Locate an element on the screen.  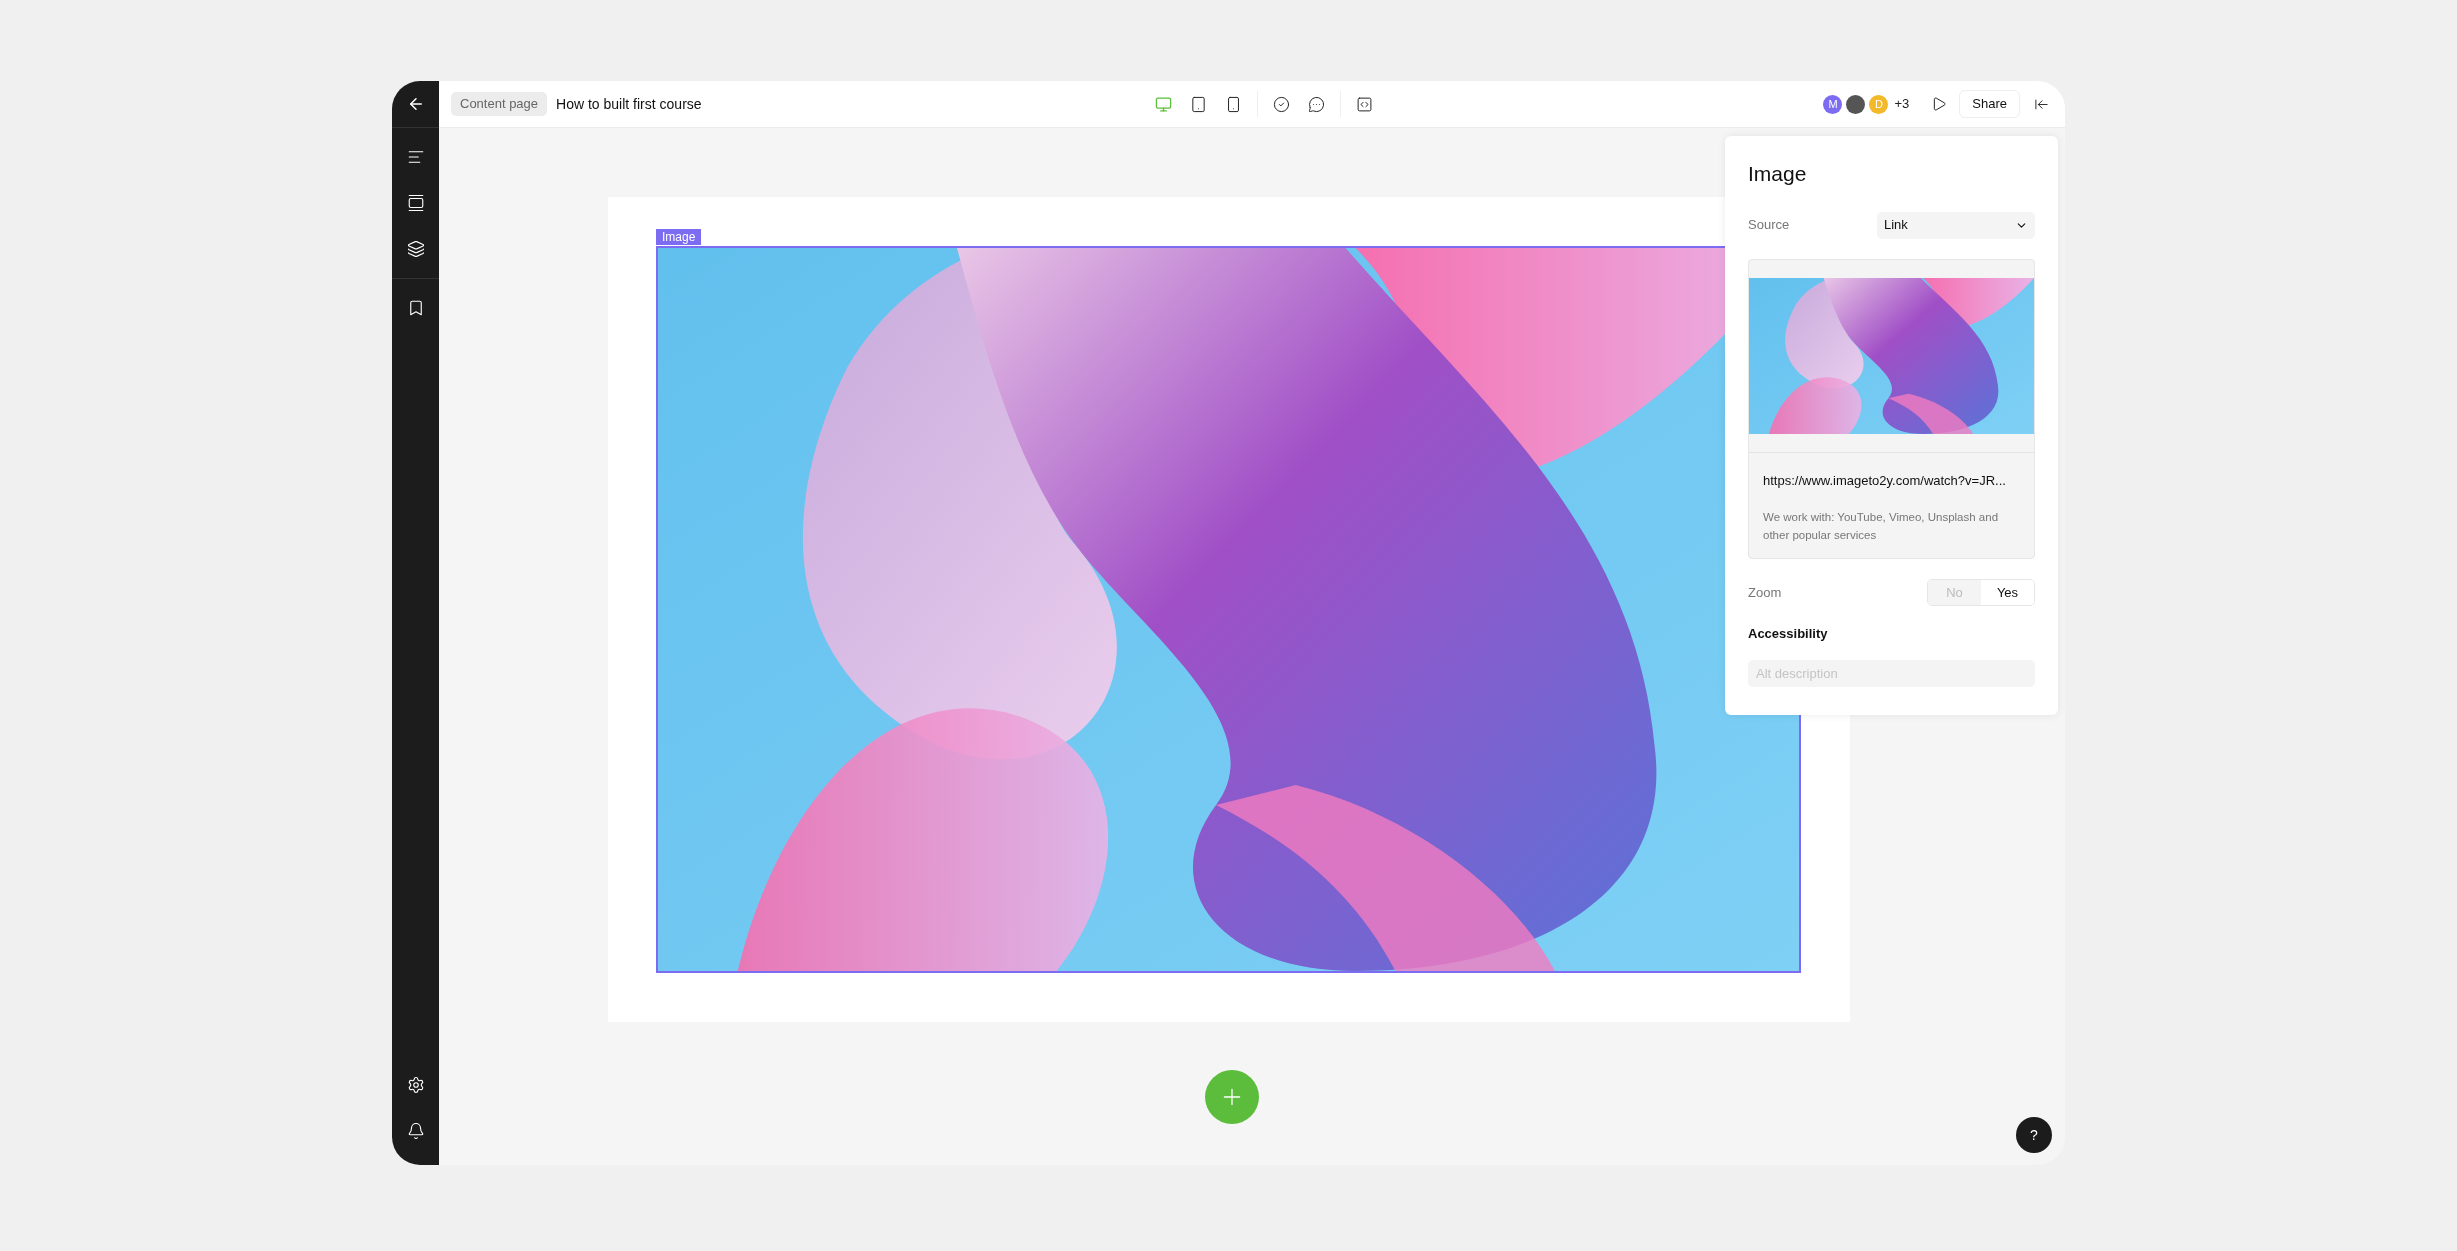
helper-text: We work with: YouTube, Vimeo, Unsplash and other popular services is located at coordinates (1881, 526).